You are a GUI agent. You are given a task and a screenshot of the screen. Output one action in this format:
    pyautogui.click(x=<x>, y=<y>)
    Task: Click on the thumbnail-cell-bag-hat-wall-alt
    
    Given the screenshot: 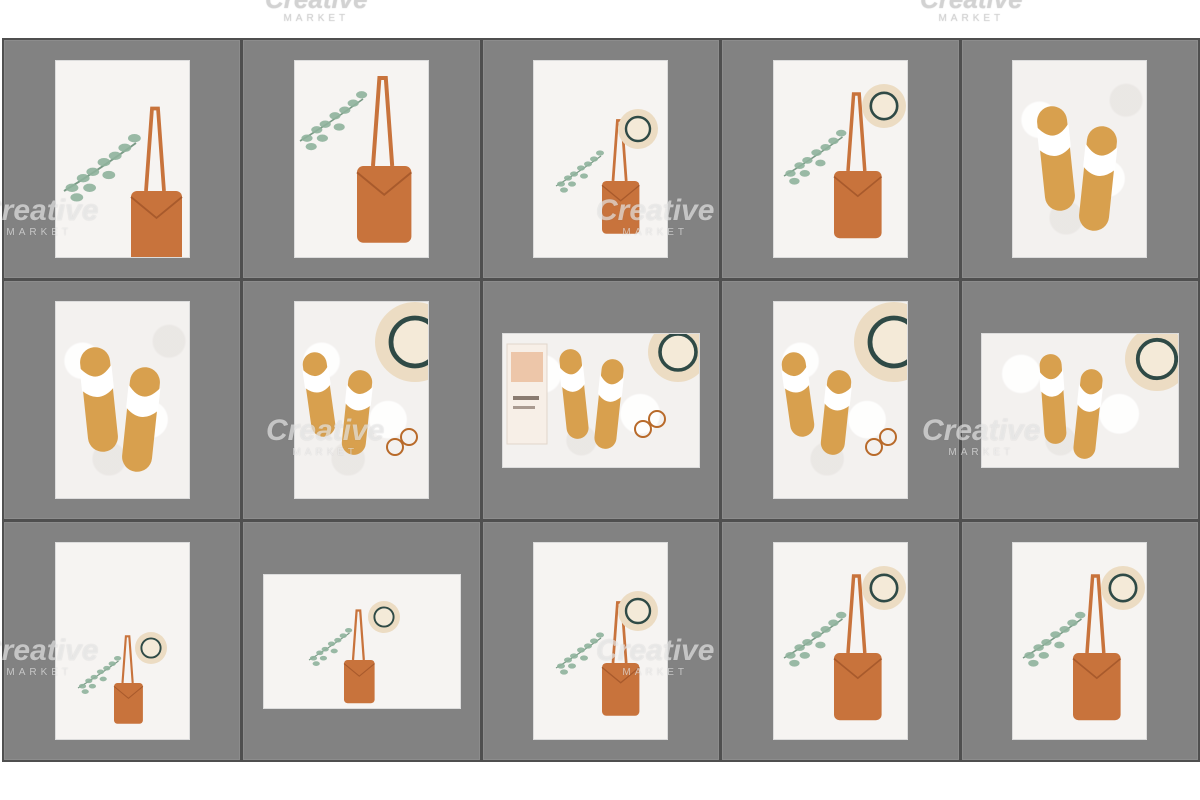 What is the action you would take?
    pyautogui.click(x=601, y=641)
    